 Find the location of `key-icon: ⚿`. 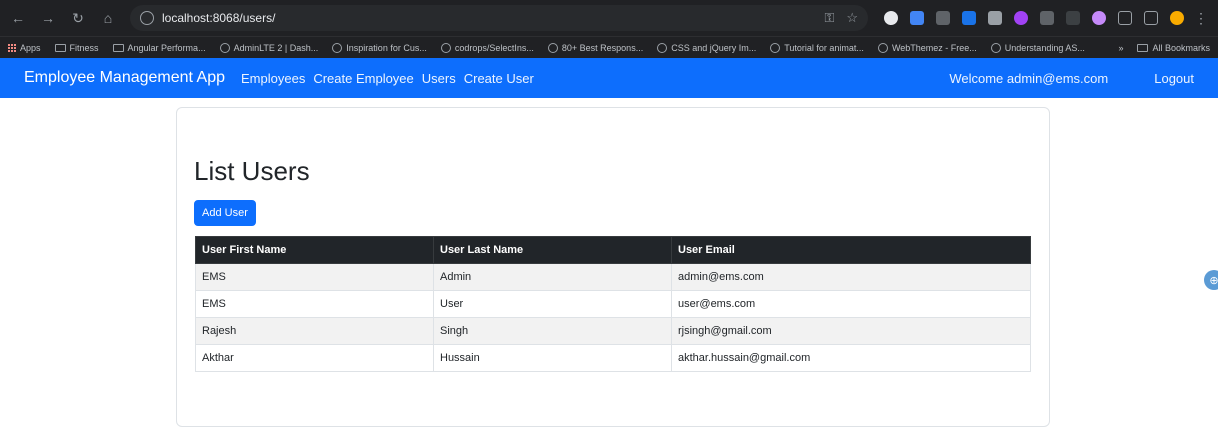

key-icon: ⚿ is located at coordinates (829, 18).